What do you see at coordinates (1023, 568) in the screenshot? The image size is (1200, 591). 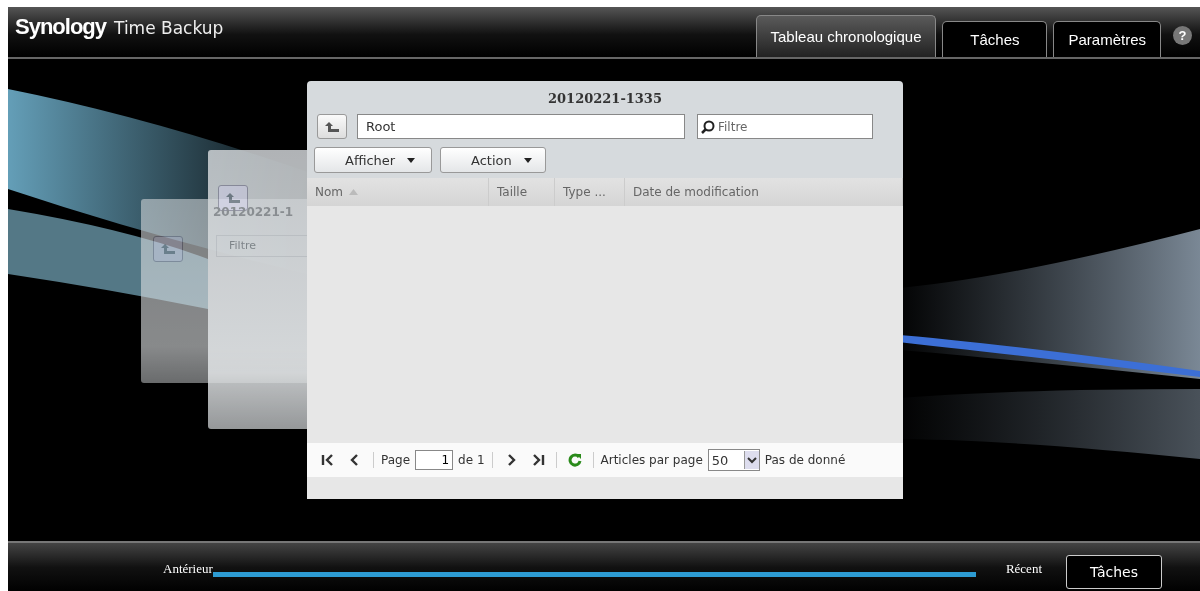 I see `timeline-end-label: Récent` at bounding box center [1023, 568].